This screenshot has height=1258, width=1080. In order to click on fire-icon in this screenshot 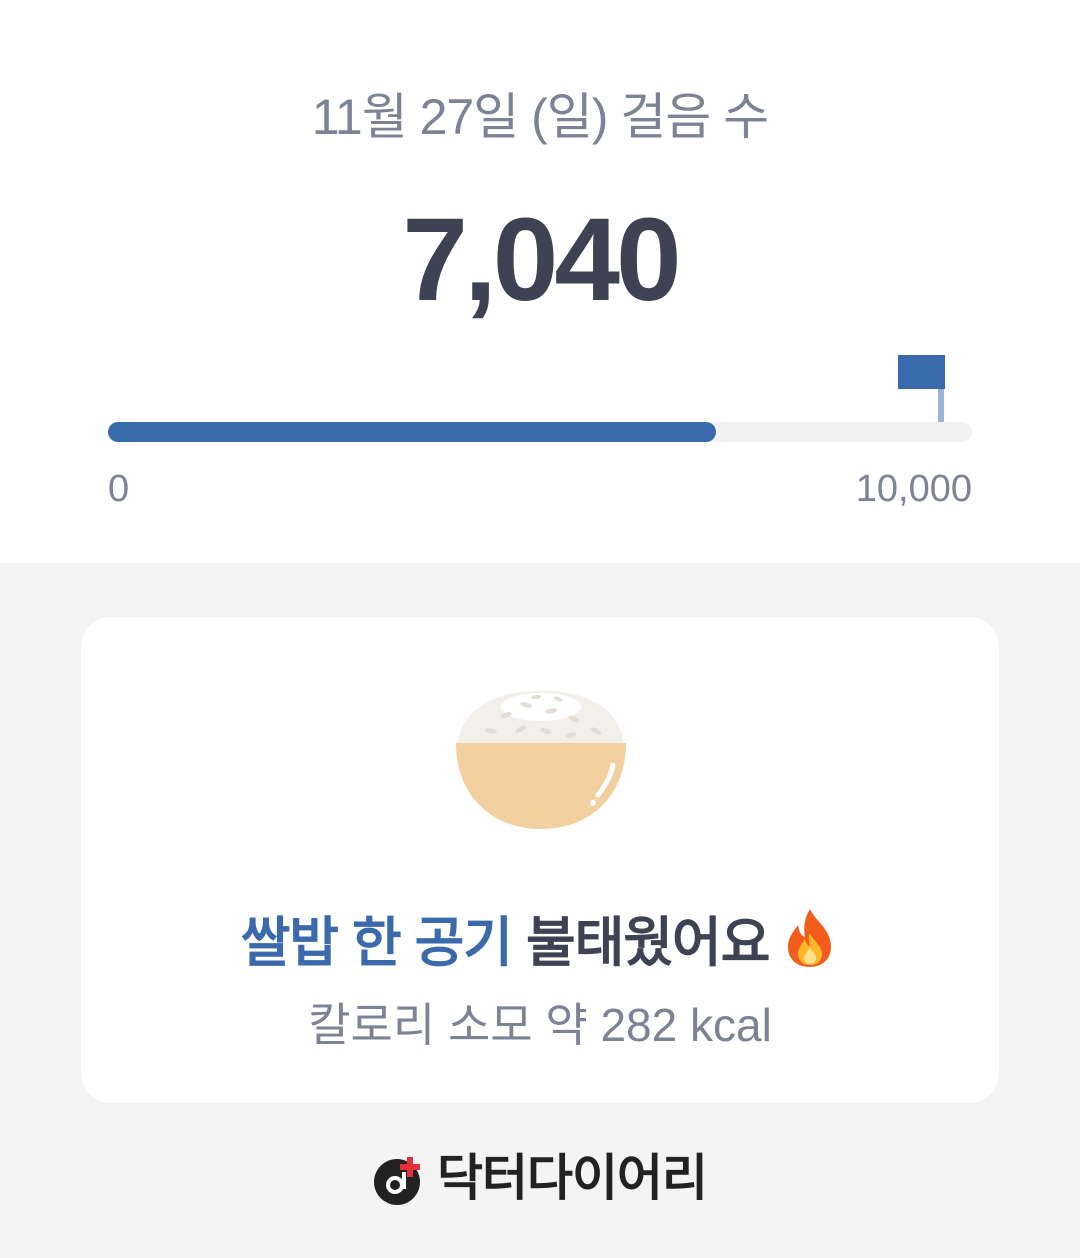, I will do `click(810, 938)`.